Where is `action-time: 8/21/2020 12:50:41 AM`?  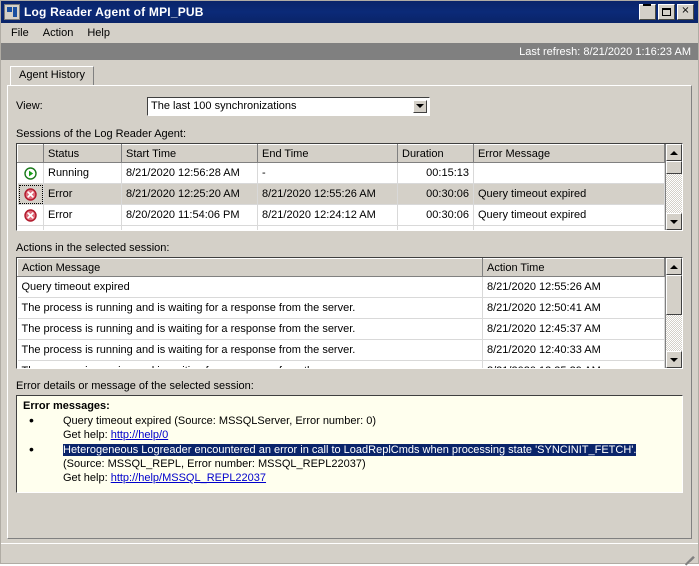 action-time: 8/21/2020 12:50:41 AM is located at coordinates (573, 308).